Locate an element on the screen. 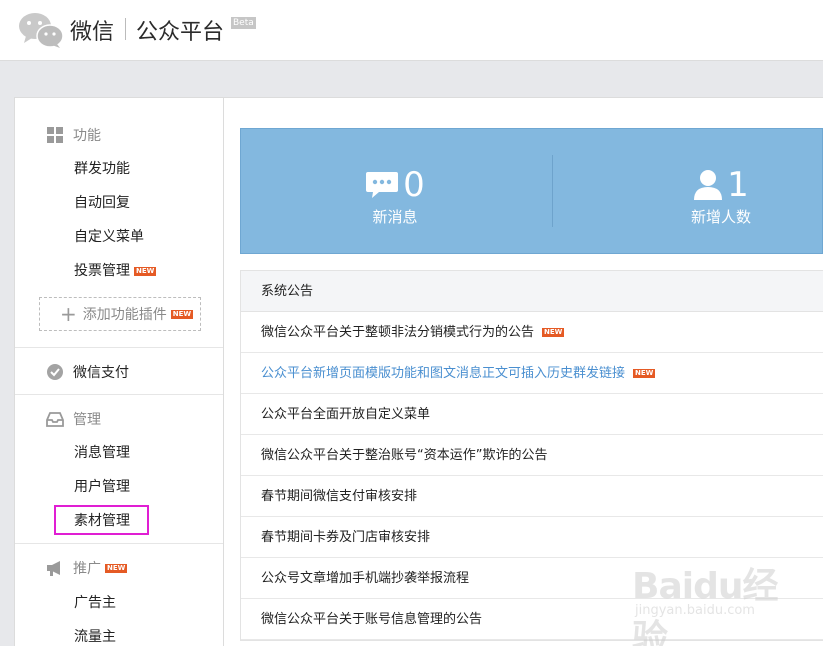 Image resolution: width=823 pixels, height=646 pixels. wechat-logo-icon is located at coordinates (41, 30).